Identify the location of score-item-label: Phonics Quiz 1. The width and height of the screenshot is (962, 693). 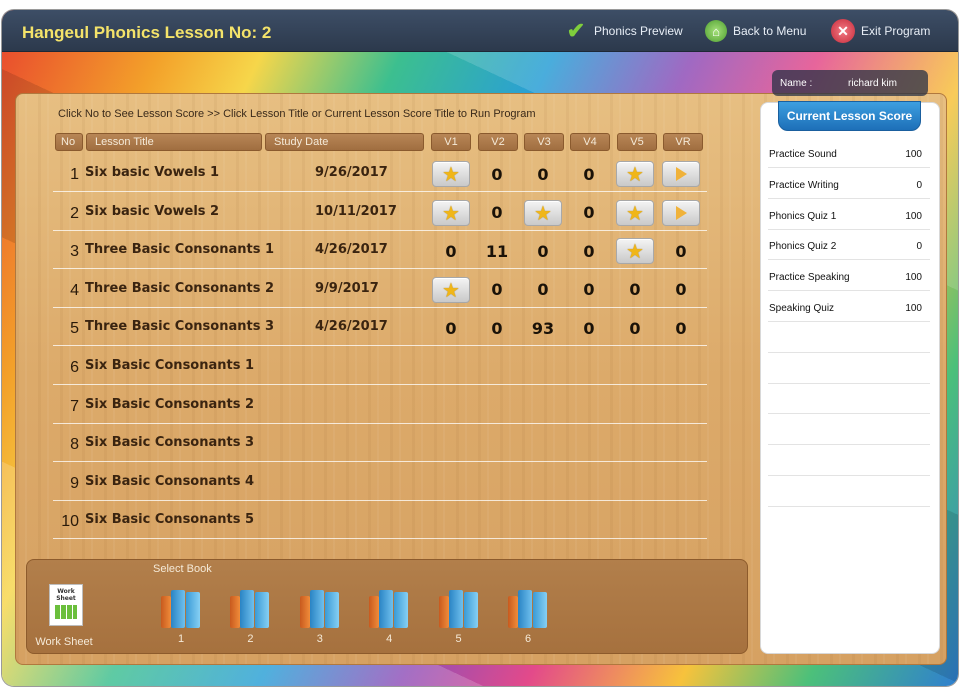
(803, 216).